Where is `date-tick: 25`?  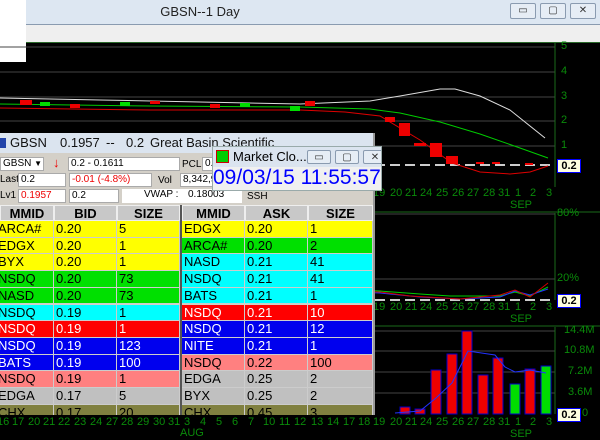 date-tick: 25 is located at coordinates (442, 193).